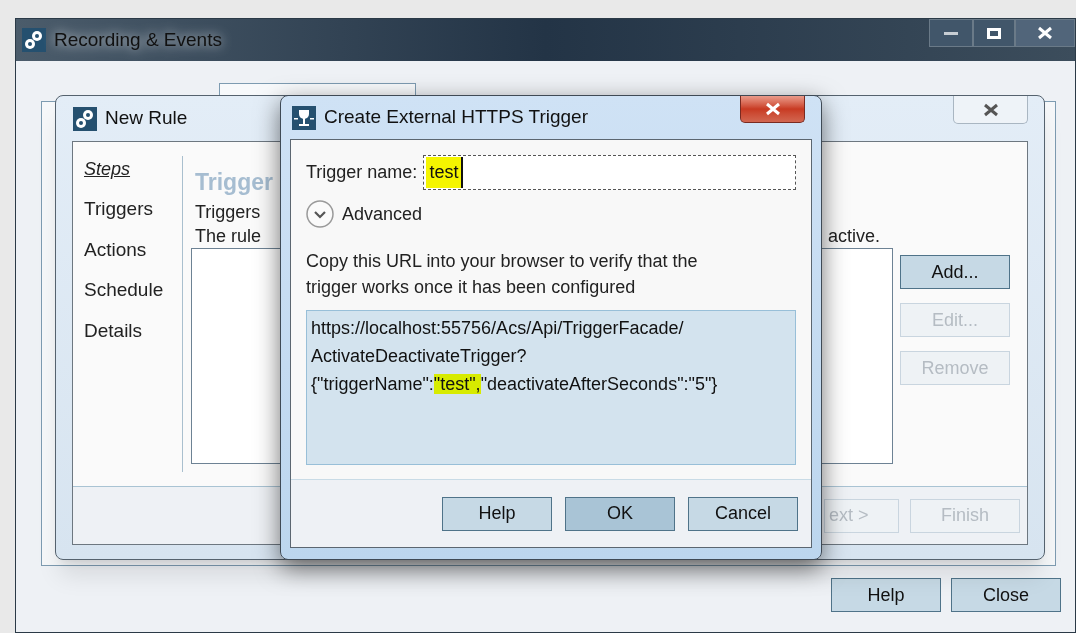  What do you see at coordinates (146, 118) in the screenshot?
I see `dialog-title: New Rule` at bounding box center [146, 118].